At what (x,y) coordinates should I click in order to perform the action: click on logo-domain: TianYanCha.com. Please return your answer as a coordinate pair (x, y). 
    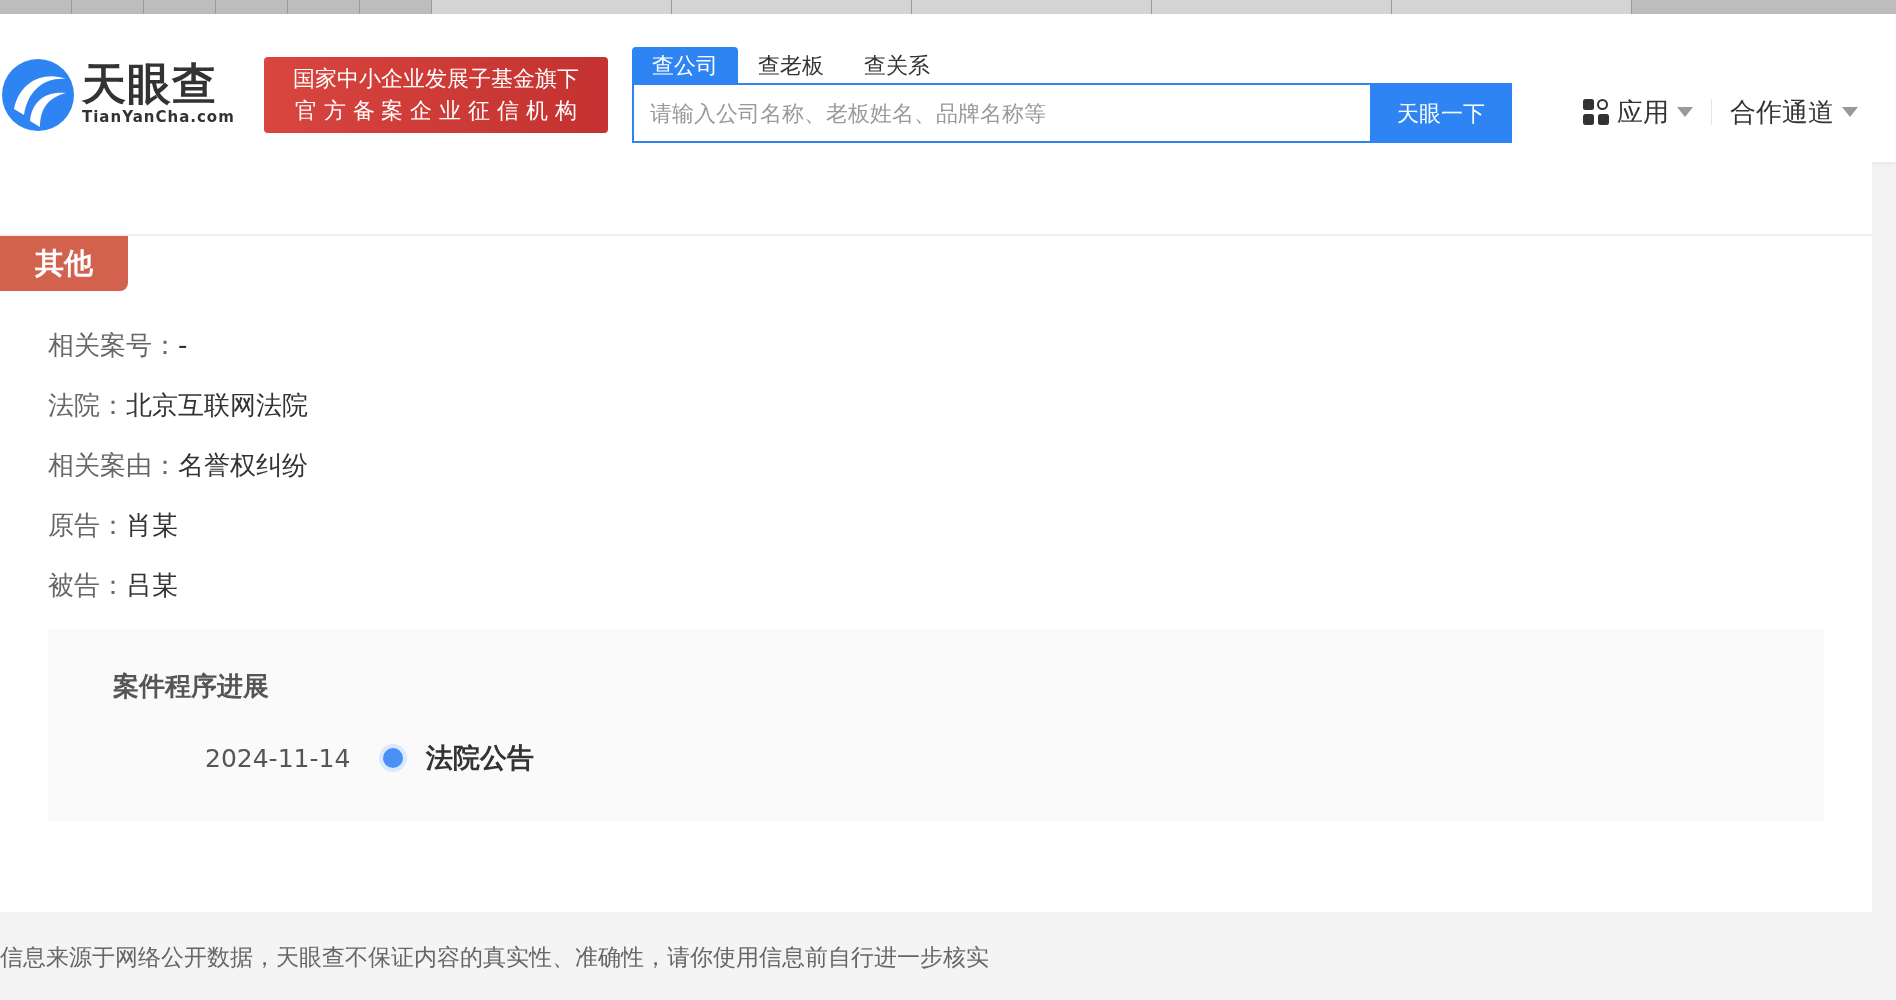
    Looking at the image, I should click on (158, 117).